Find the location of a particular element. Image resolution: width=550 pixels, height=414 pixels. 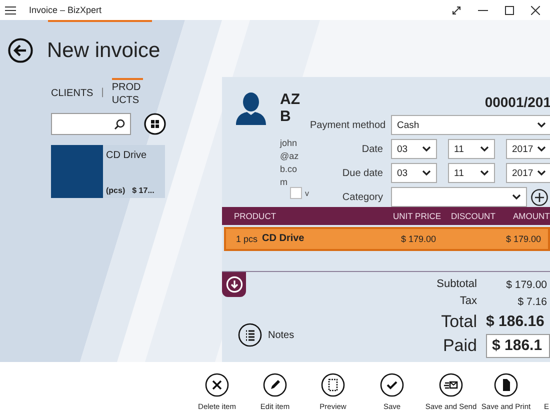

client-email: john@azb.com is located at coordinates (290, 163).